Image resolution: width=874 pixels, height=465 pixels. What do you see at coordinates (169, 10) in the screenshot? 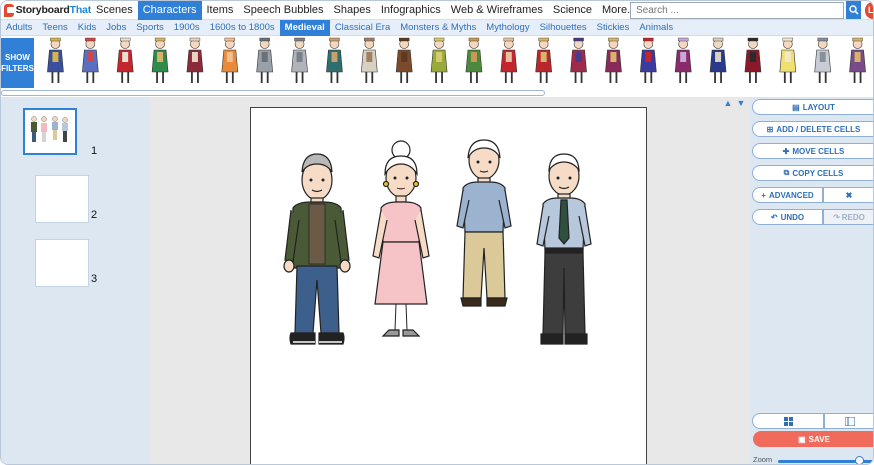
I see `nav-tab-characters: Characters` at bounding box center [169, 10].